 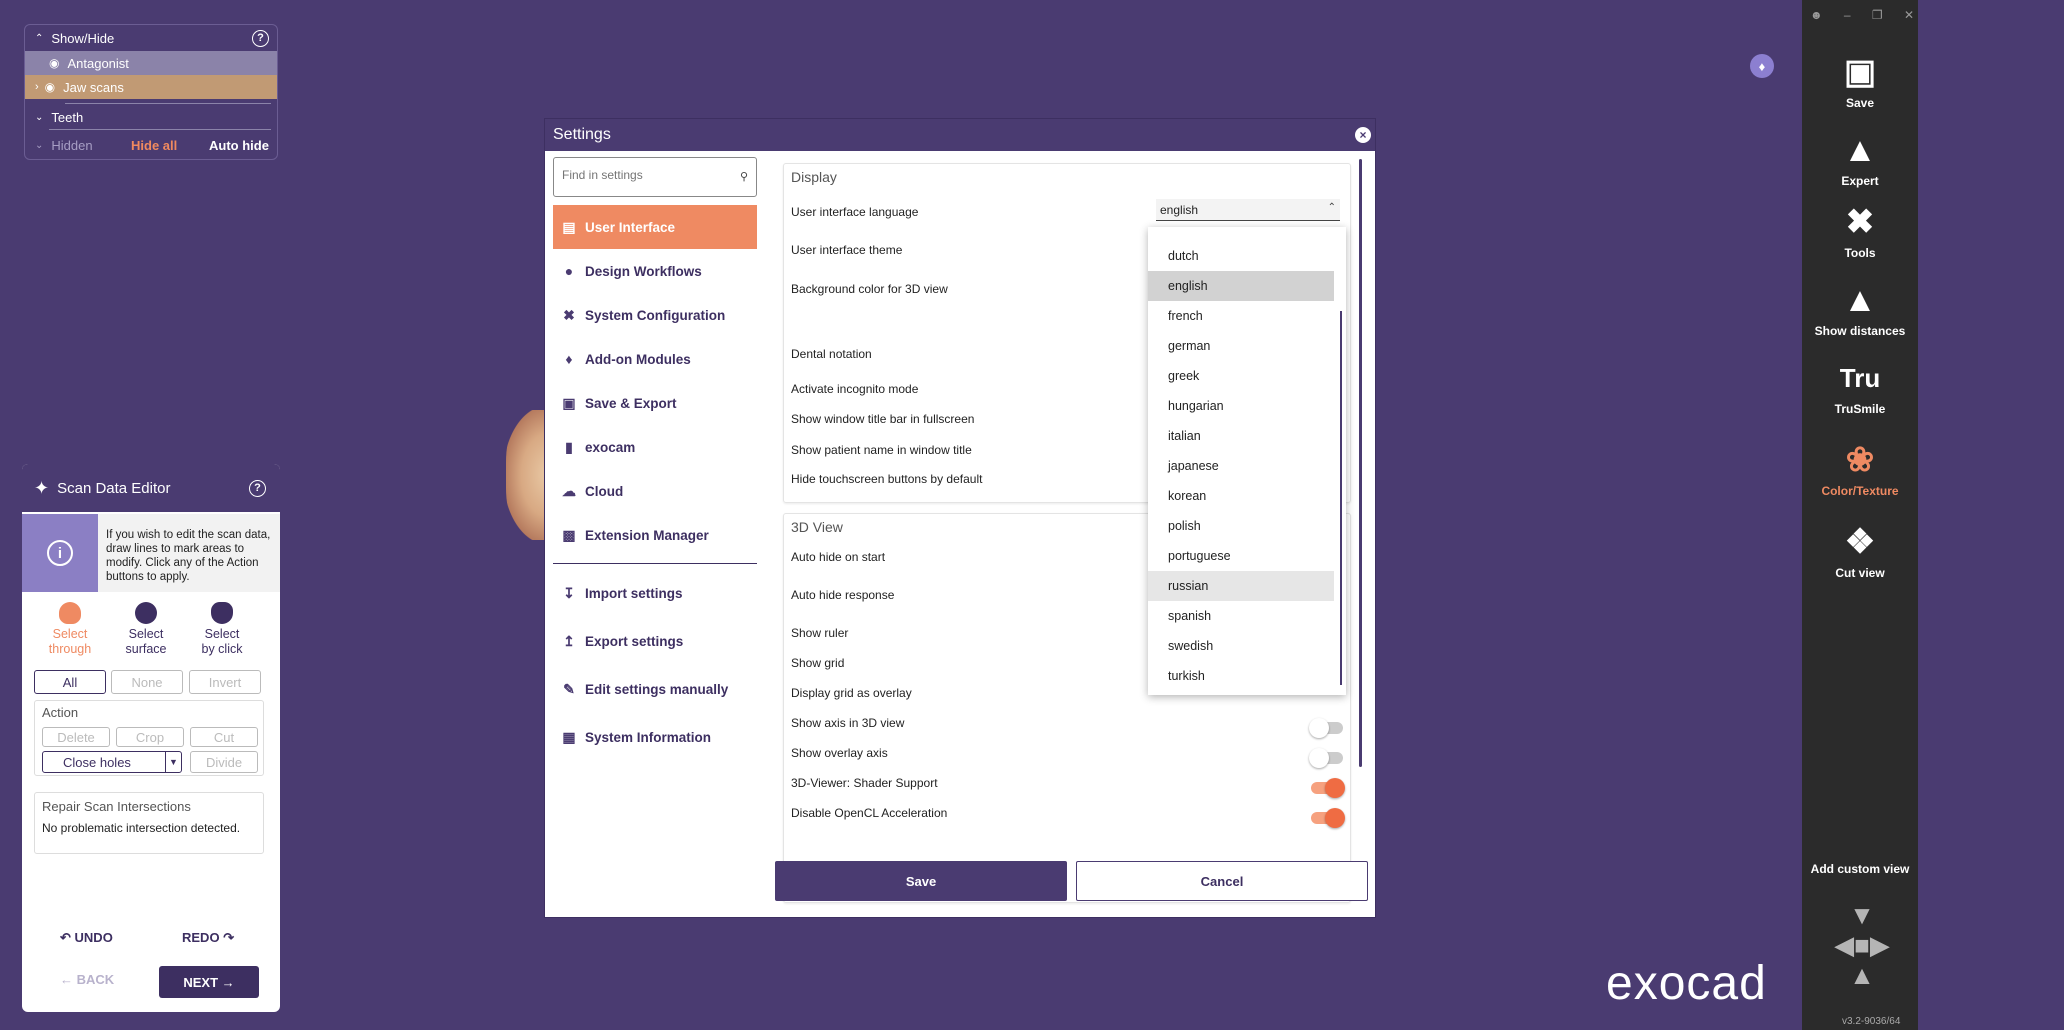 What do you see at coordinates (114, 488) in the screenshot?
I see `scan-data-editor-title: Scan Data Editor` at bounding box center [114, 488].